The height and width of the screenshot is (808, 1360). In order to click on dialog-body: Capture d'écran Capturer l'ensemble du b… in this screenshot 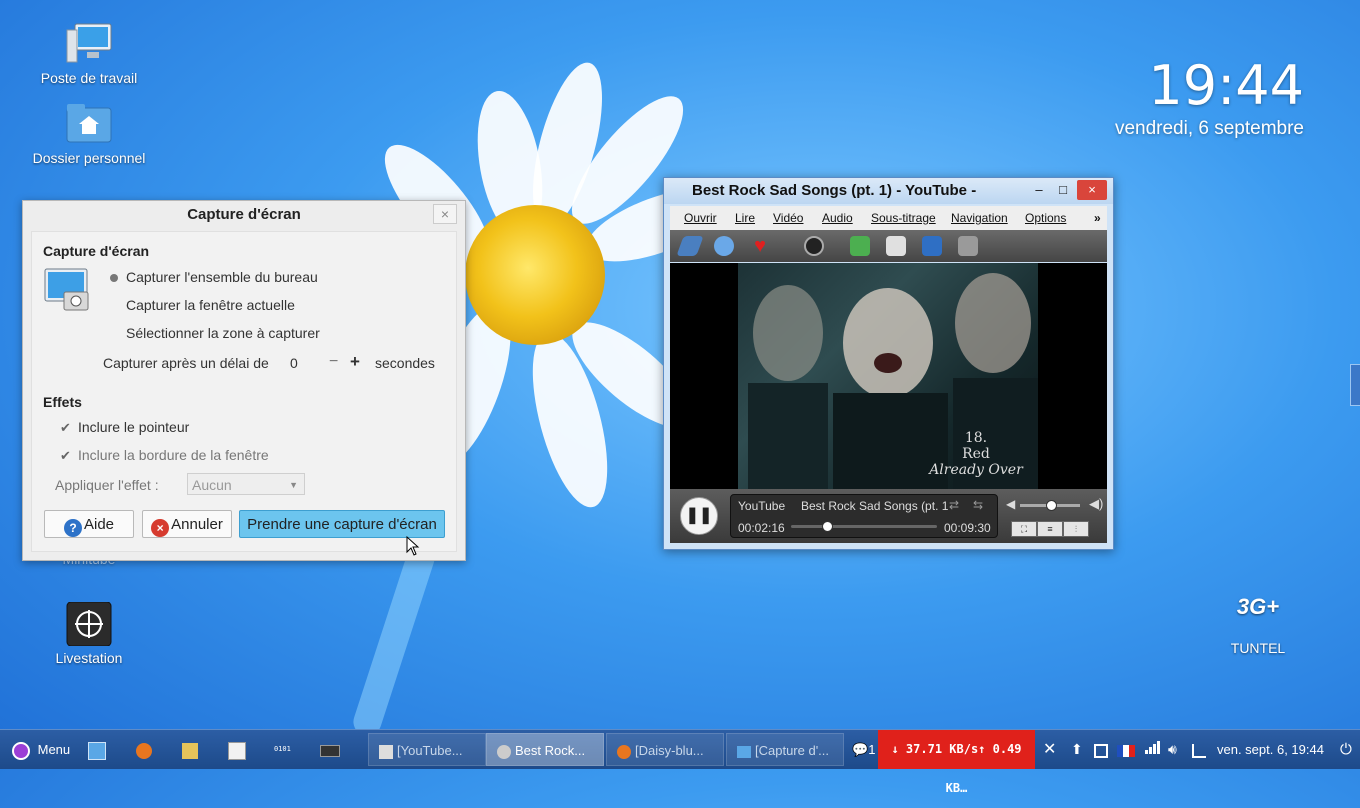, I will do `click(244, 391)`.